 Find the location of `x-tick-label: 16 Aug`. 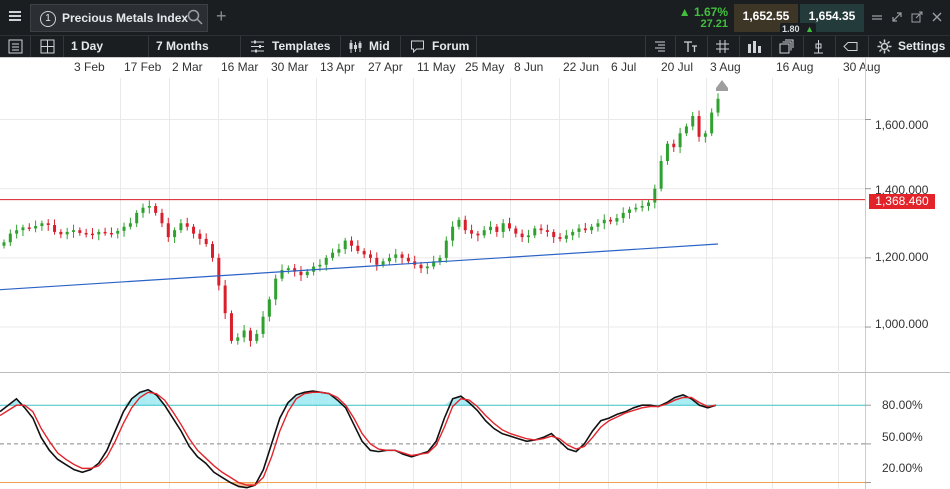

x-tick-label: 16 Aug is located at coordinates (795, 67).